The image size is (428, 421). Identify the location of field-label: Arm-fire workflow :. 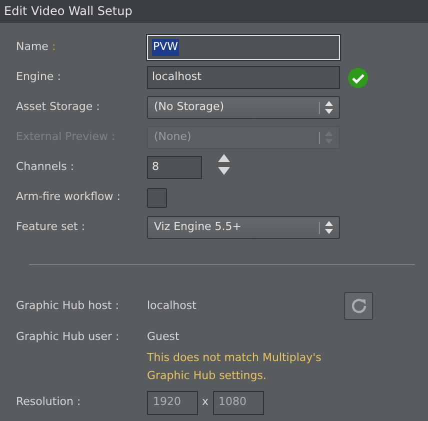
(69, 197).